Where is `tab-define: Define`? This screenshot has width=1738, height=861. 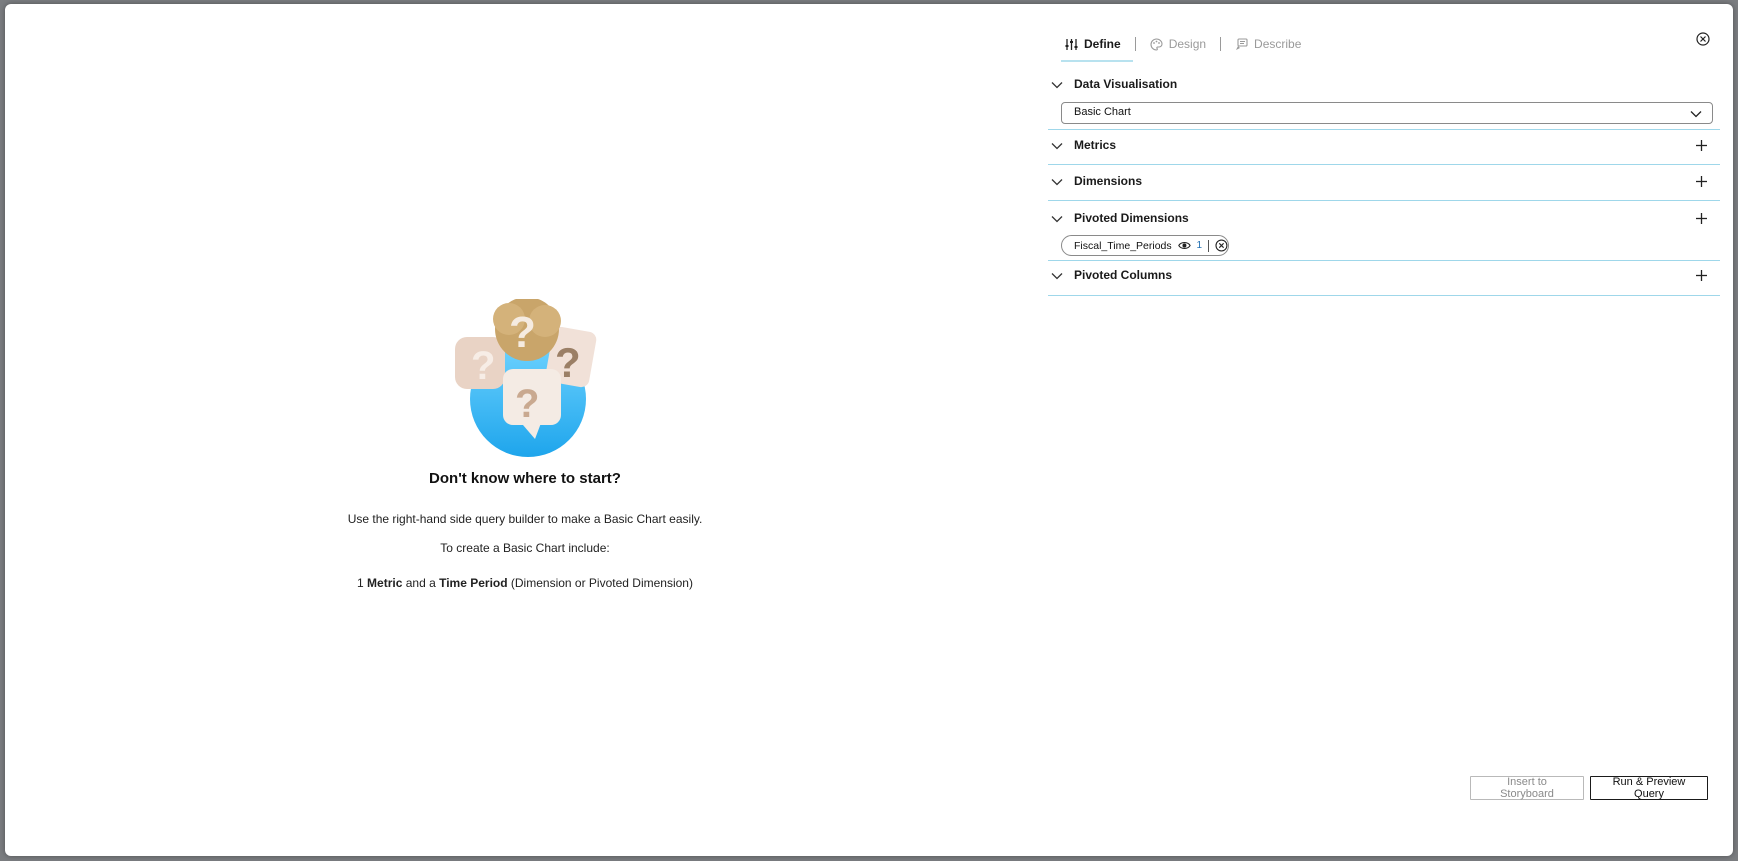
tab-define: Define is located at coordinates (1097, 44).